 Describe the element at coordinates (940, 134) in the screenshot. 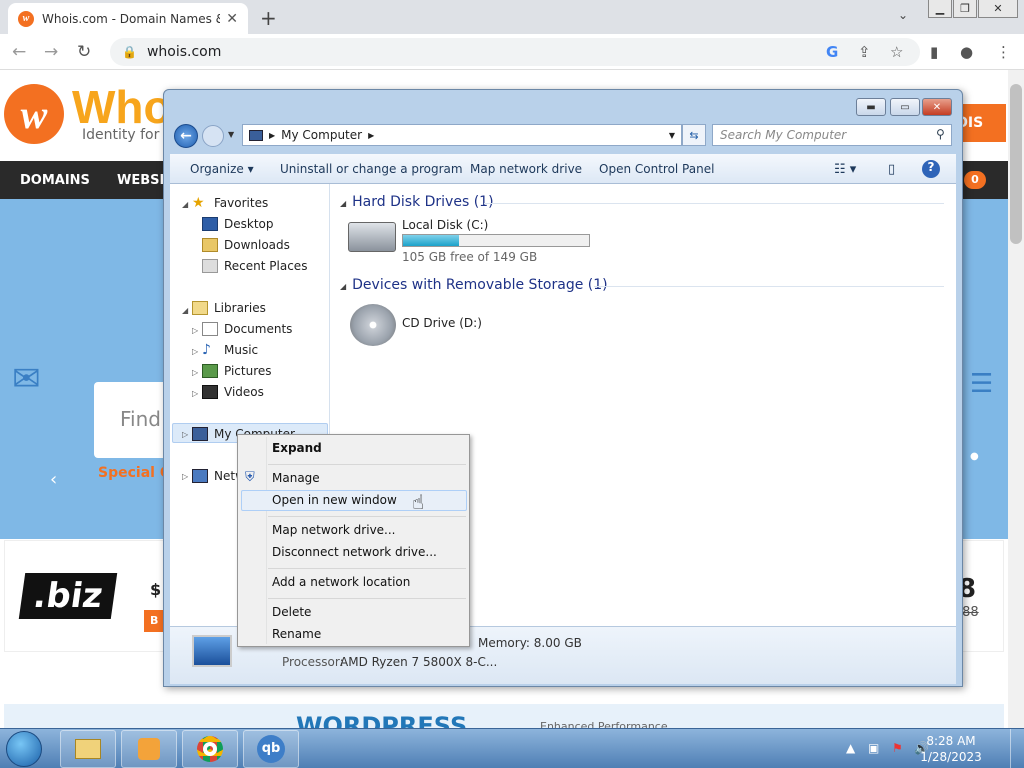

I see `search-icon: ⚲` at that location.